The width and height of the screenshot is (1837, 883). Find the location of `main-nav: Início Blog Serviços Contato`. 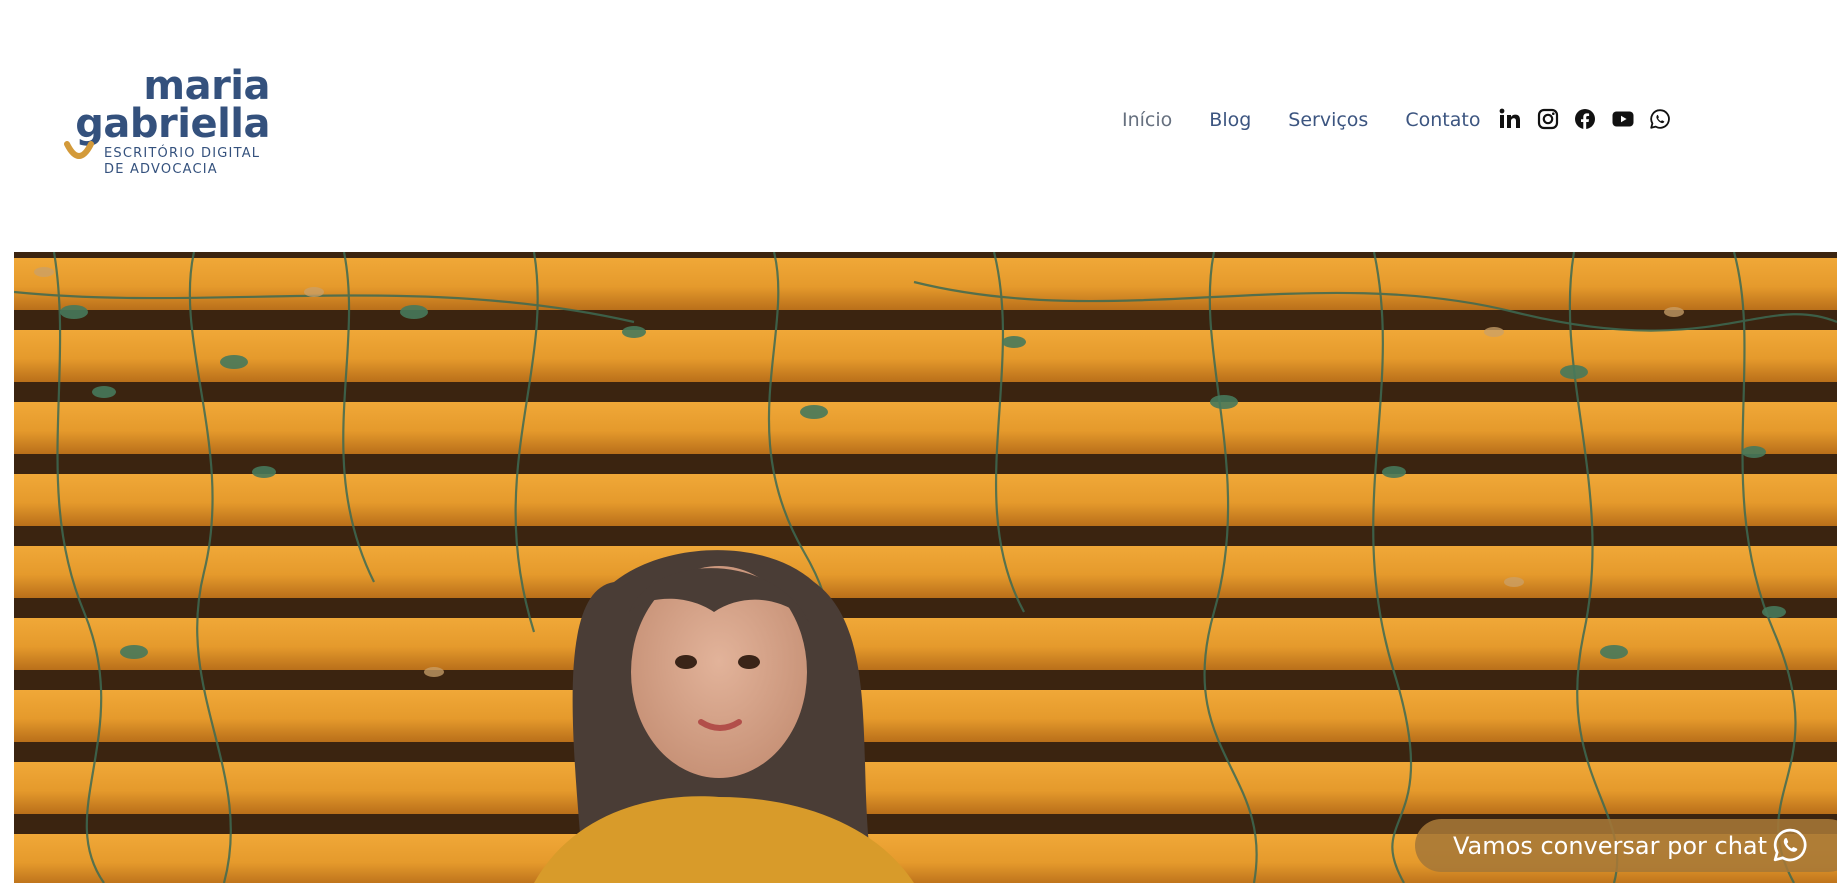

main-nav: Início Blog Serviços Contato is located at coordinates (1319, 120).